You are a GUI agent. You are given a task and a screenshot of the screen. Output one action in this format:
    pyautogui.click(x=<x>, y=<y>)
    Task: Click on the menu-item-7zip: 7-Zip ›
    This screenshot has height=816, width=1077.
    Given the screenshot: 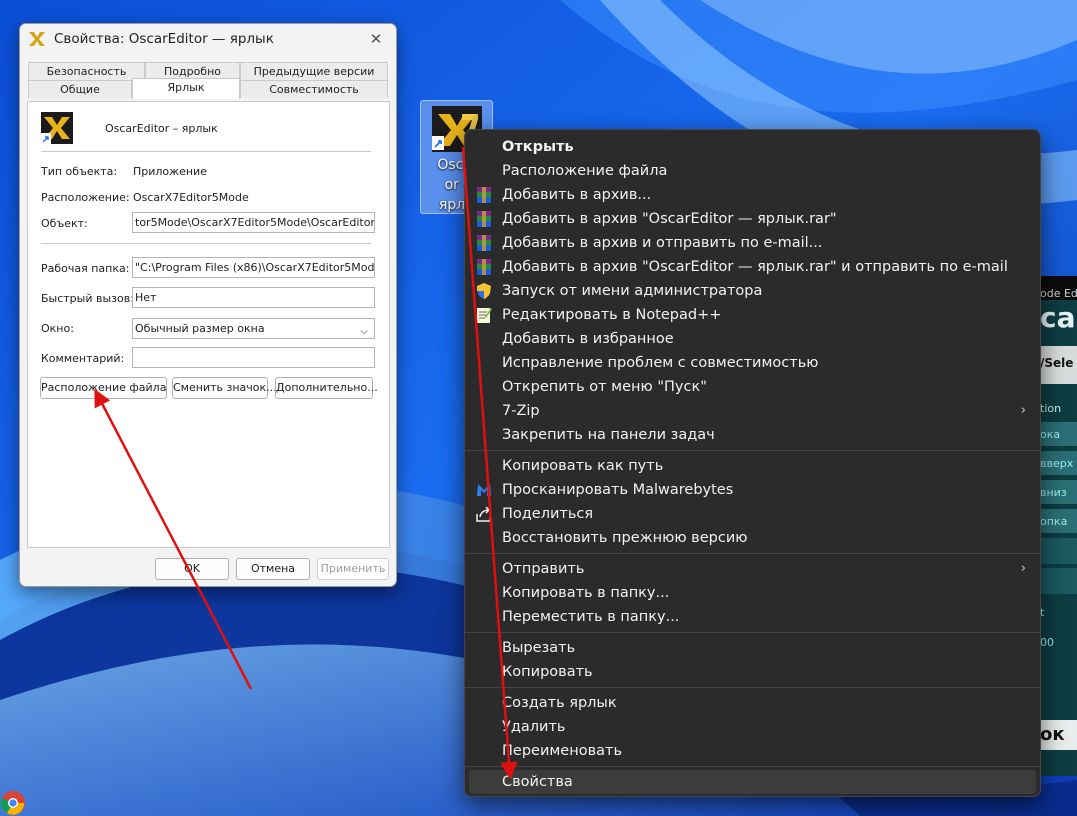 What is the action you would take?
    pyautogui.click(x=752, y=411)
    